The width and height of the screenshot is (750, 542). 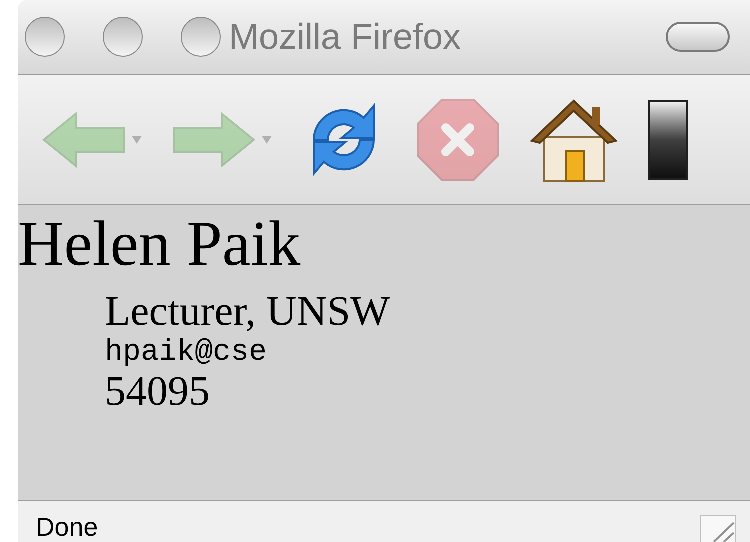 I want to click on minimize-button, so click(x=123, y=37).